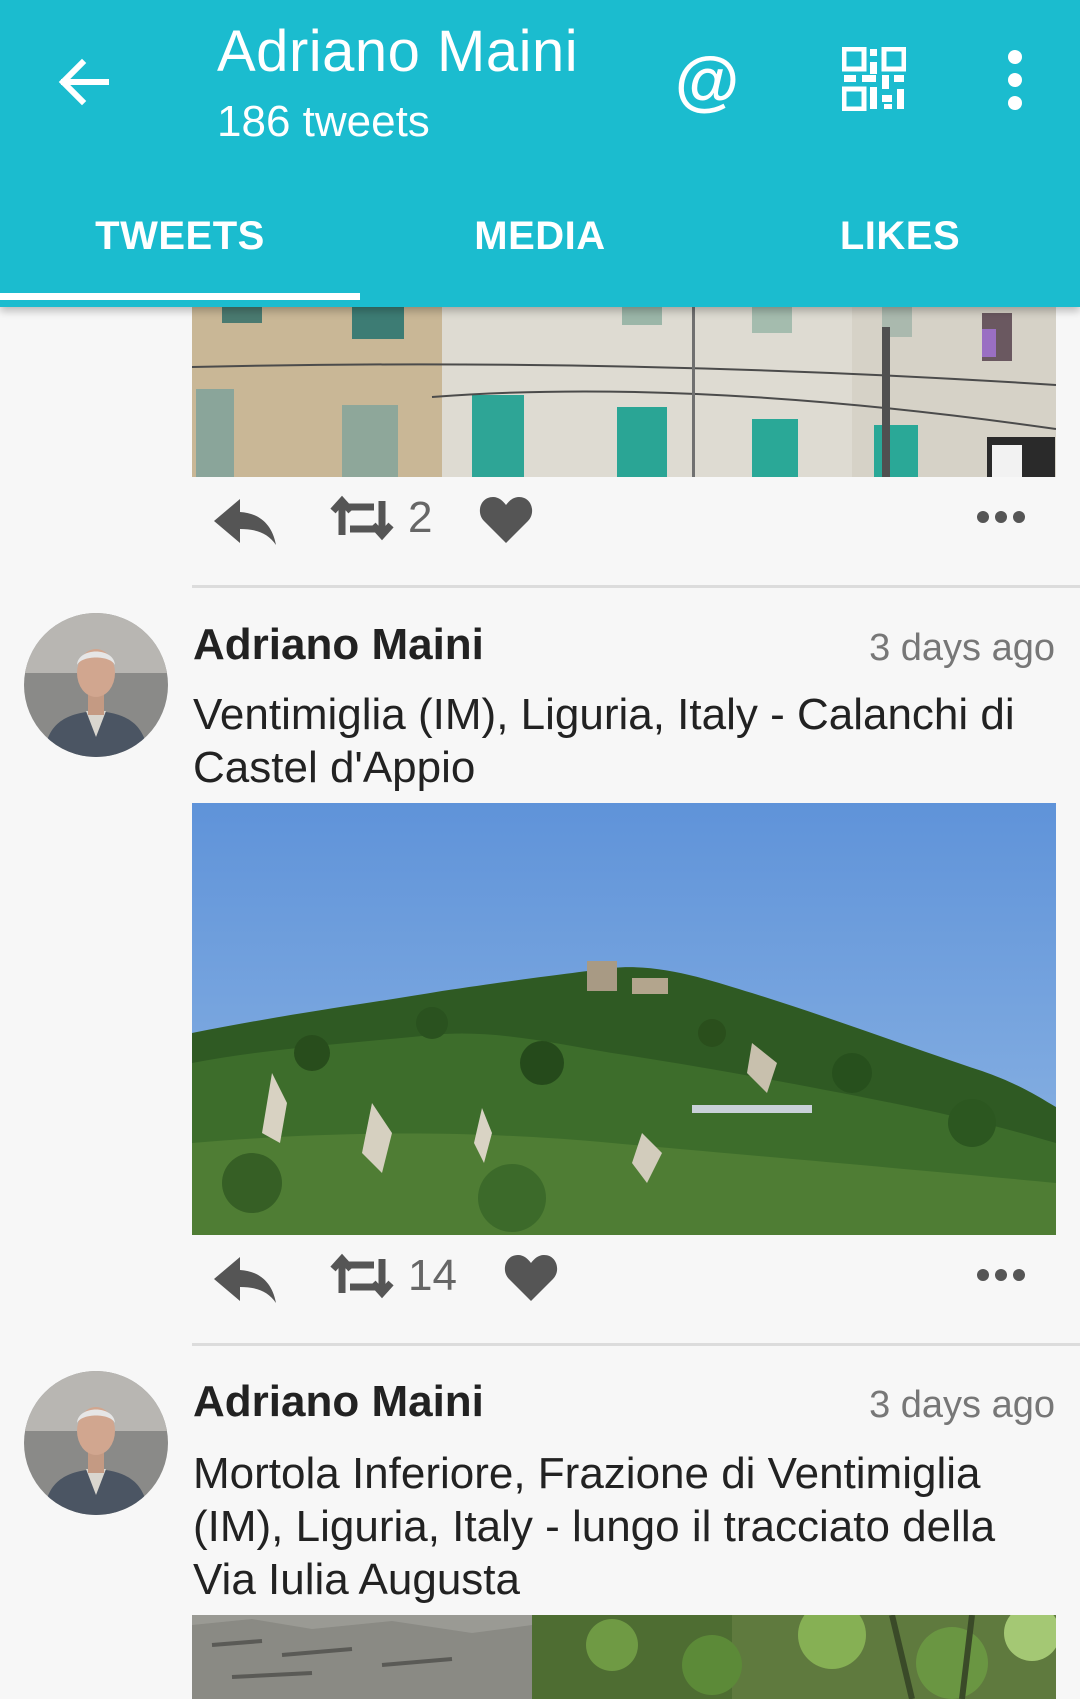  I want to click on back-button, so click(84, 82).